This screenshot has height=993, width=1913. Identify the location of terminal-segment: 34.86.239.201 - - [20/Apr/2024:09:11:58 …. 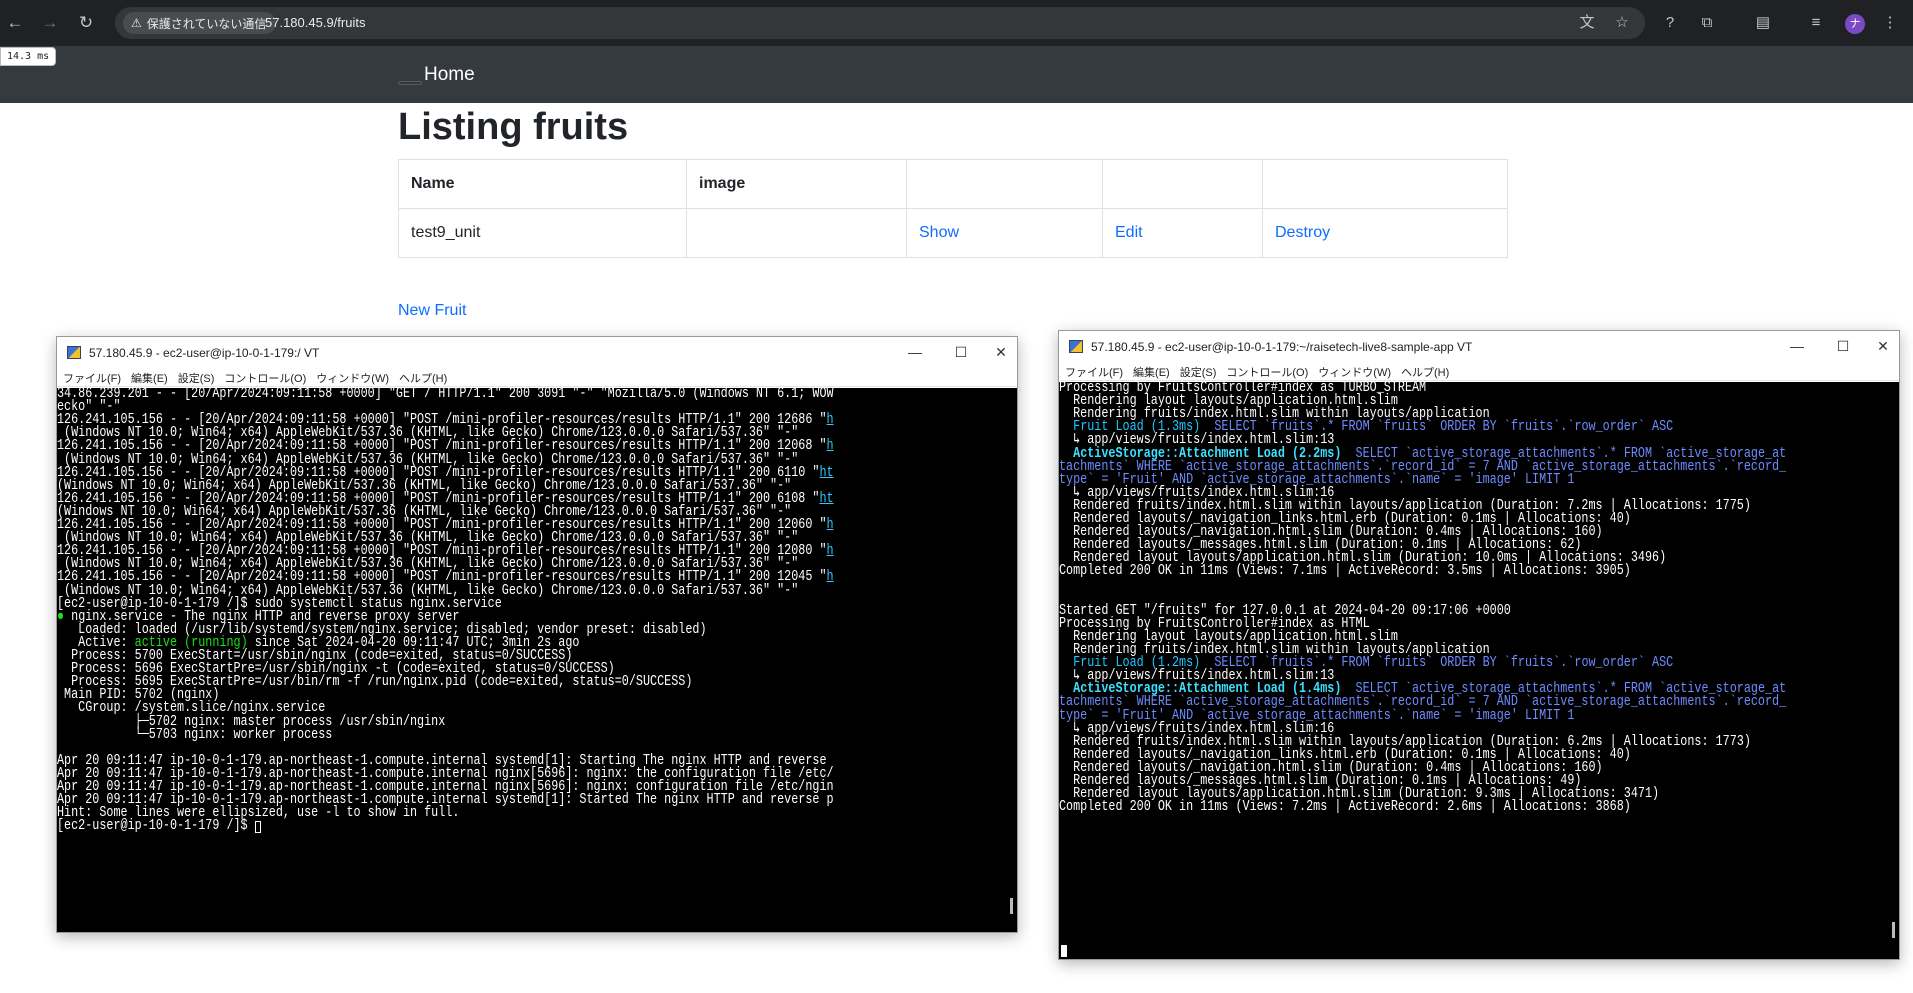
(445, 395).